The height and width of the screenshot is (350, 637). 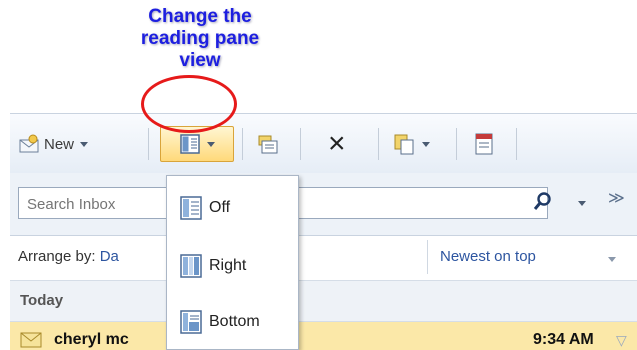 What do you see at coordinates (427, 257) in the screenshot?
I see `arrange-divider` at bounding box center [427, 257].